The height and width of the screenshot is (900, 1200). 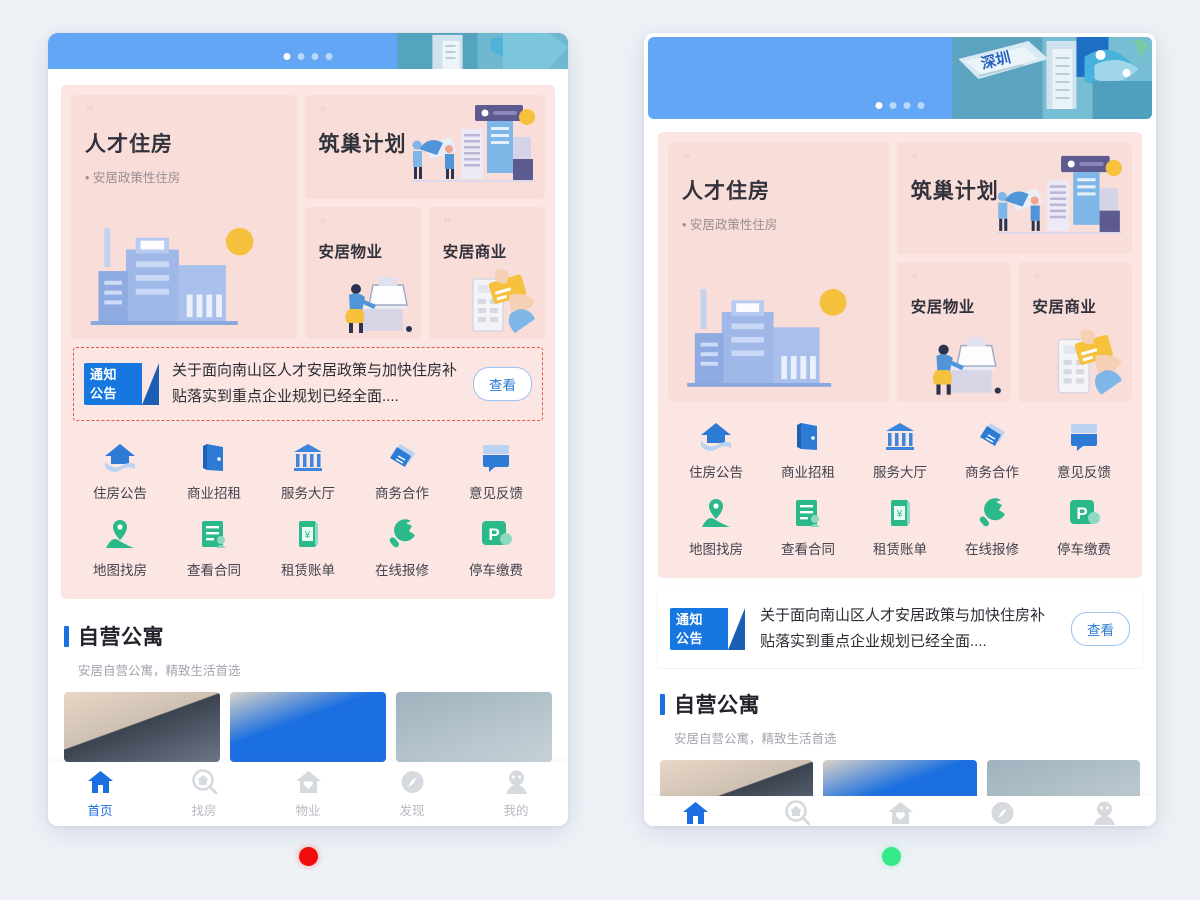 I want to click on person-at-desk-illustration, so click(x=378, y=305).